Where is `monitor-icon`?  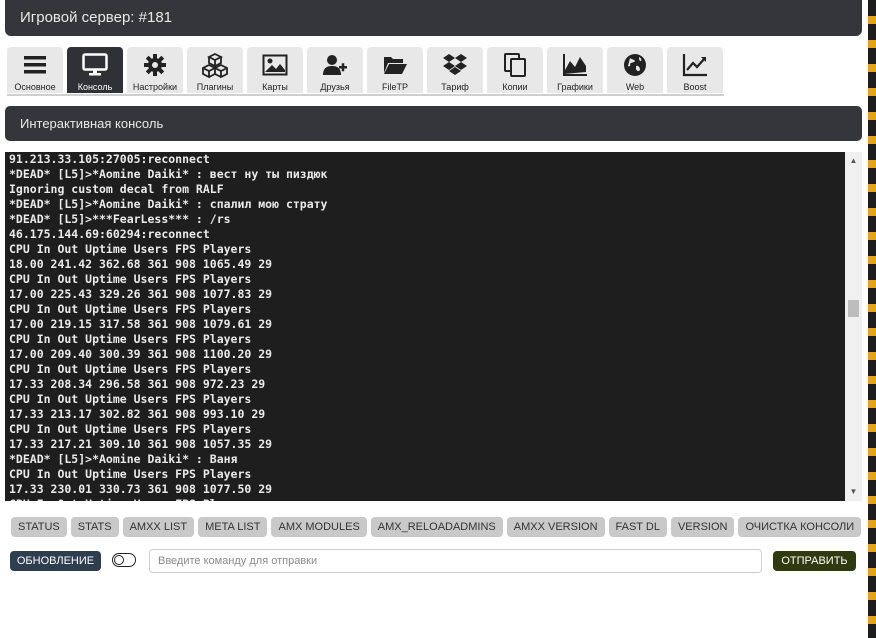
monitor-icon is located at coordinates (95, 65).